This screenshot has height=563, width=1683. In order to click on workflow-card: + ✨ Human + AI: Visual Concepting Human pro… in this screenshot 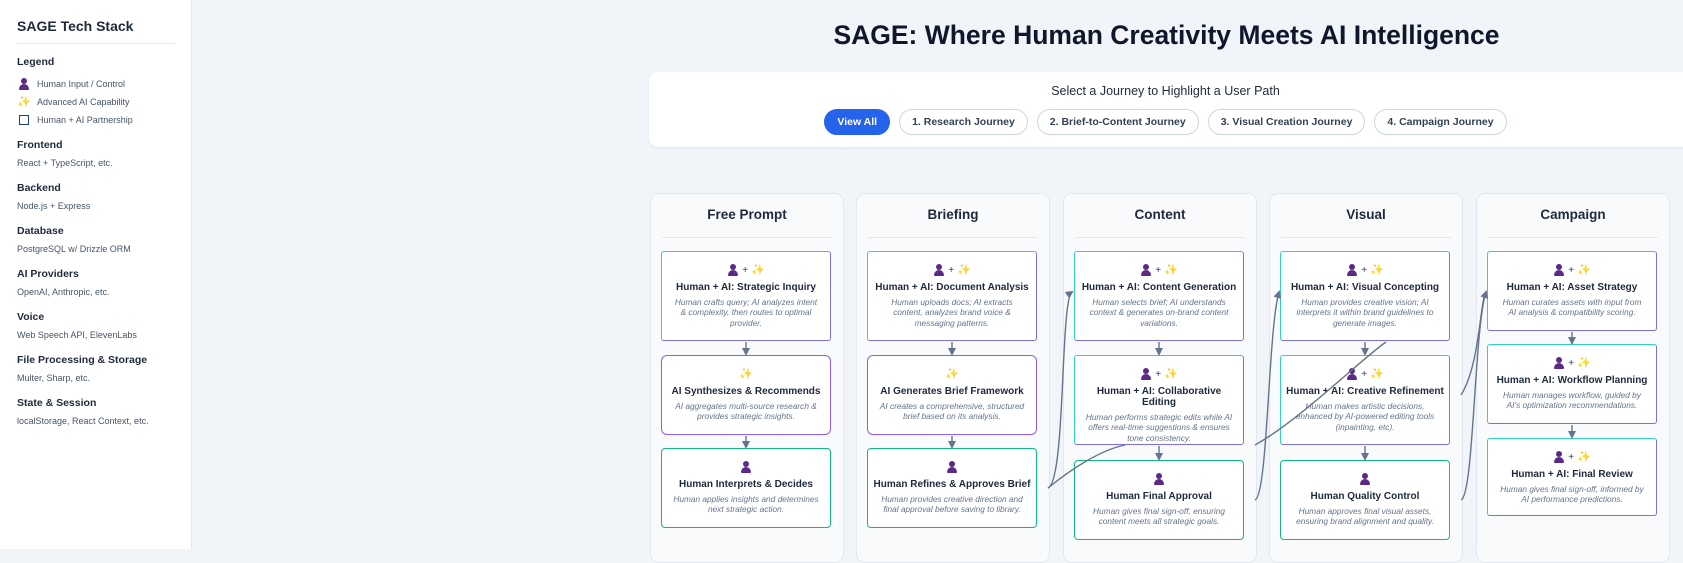, I will do `click(1365, 296)`.